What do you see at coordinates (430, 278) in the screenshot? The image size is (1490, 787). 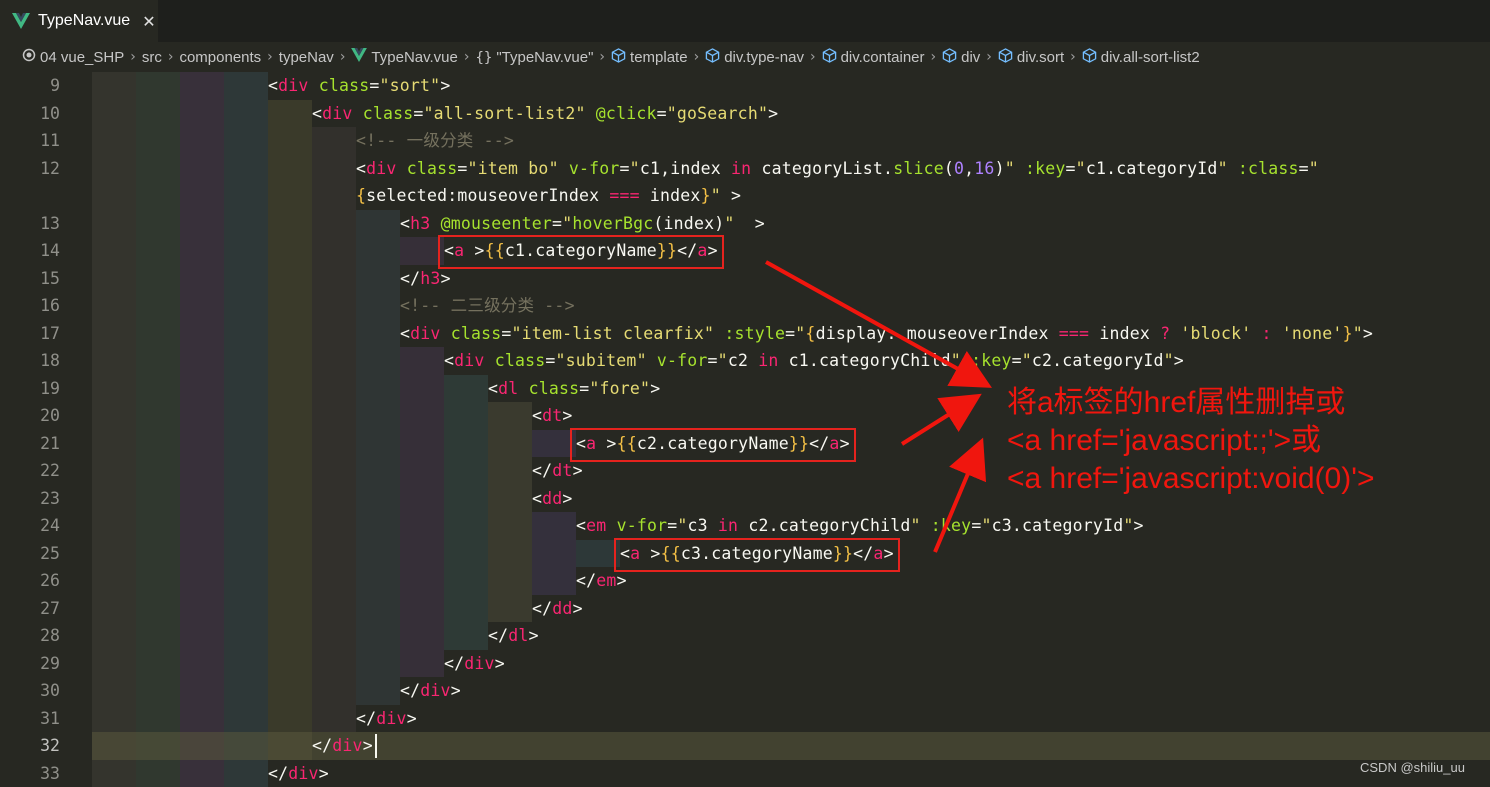 I see `code-token: h3` at bounding box center [430, 278].